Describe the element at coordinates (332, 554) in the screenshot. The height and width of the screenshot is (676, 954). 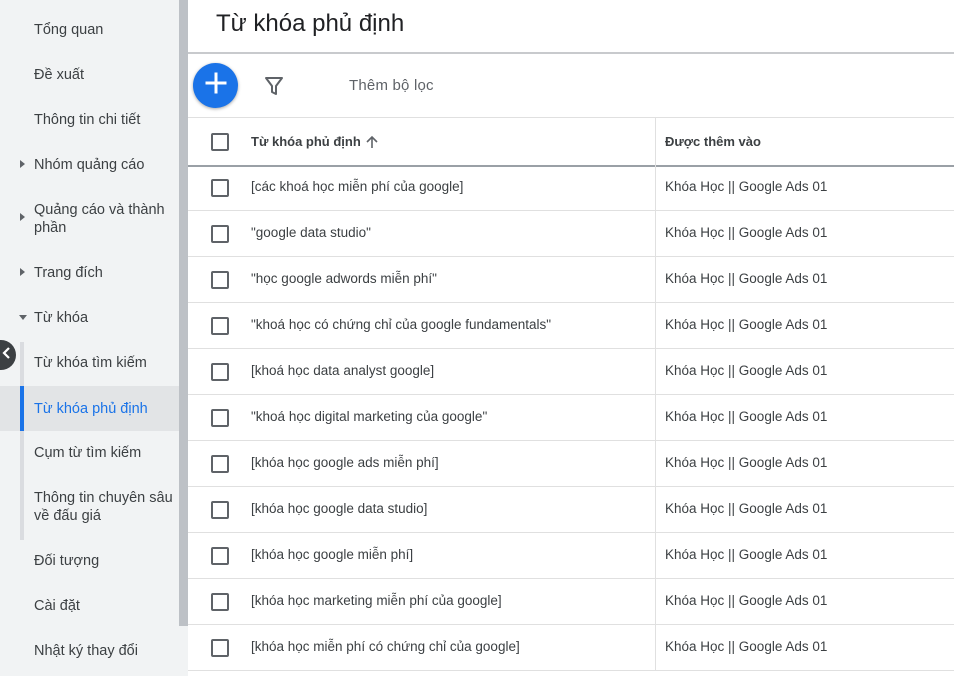
I see `keyword-cell: [khóa học google miễn phí]` at that location.